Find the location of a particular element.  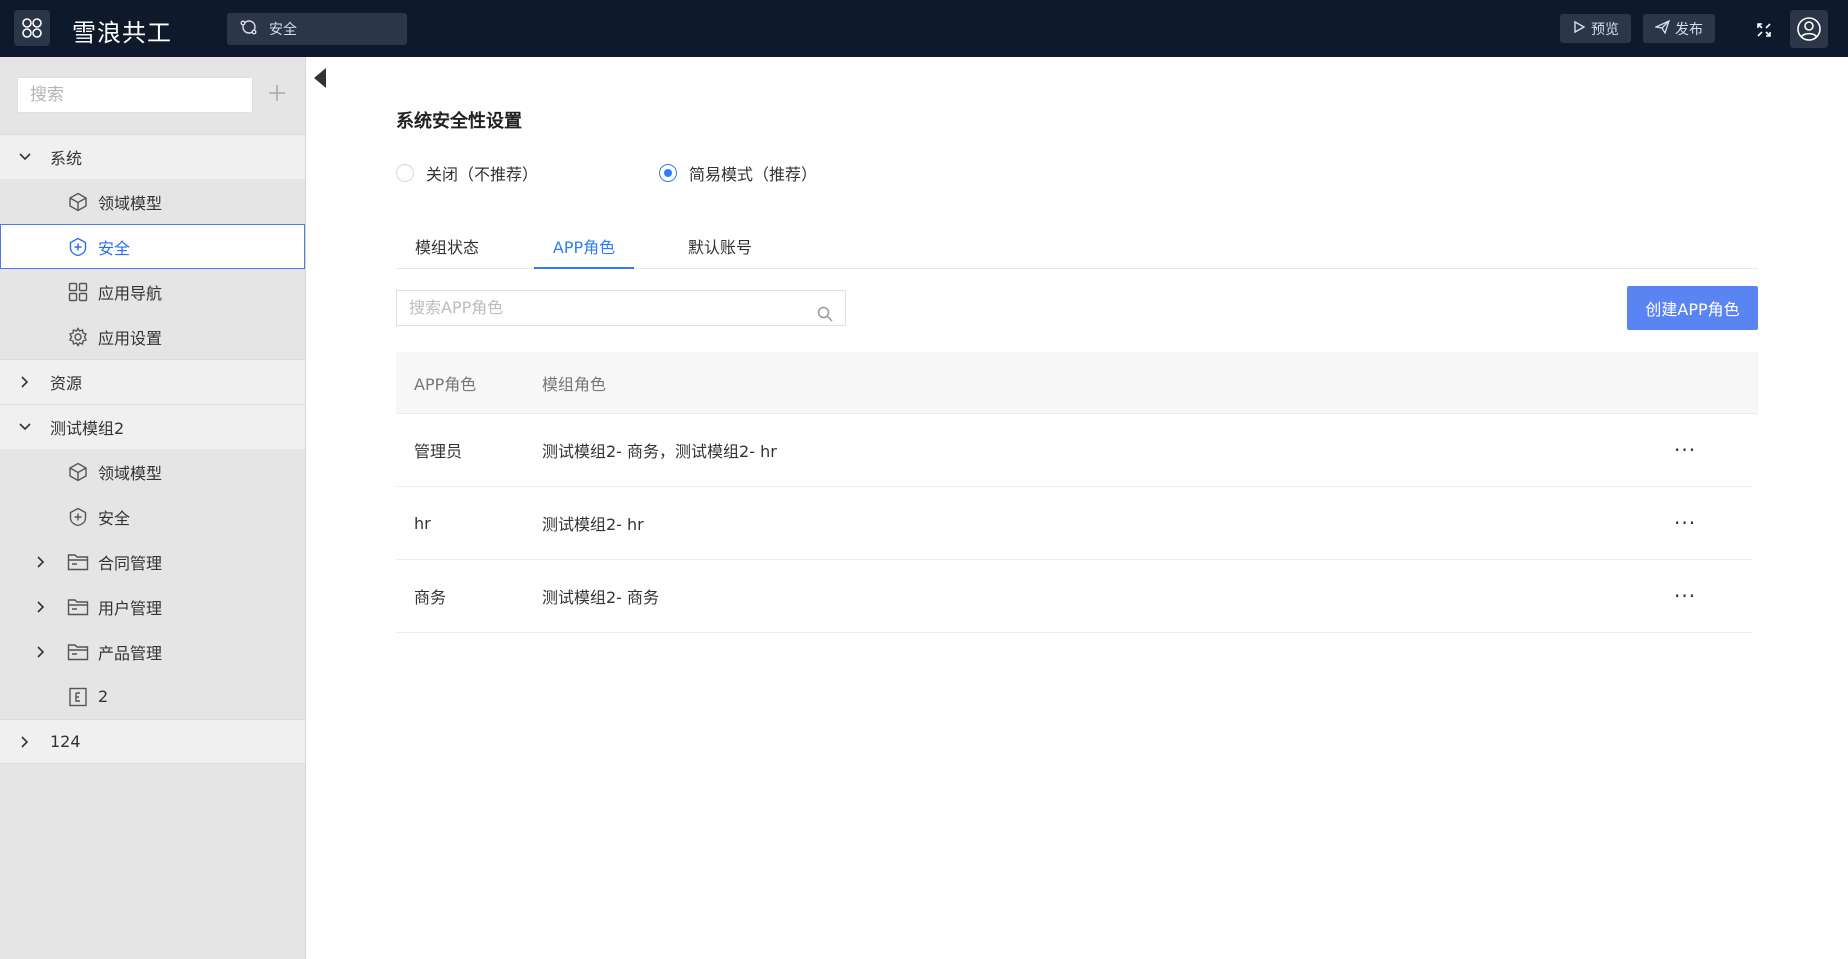

tree-group-label: 资源 is located at coordinates (66, 383).